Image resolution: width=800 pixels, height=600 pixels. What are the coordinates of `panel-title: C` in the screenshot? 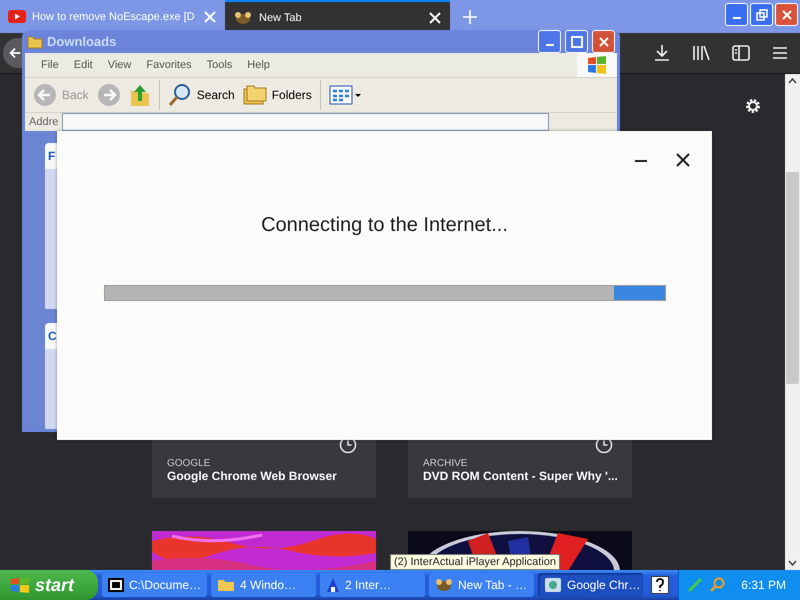 It's located at (52, 336).